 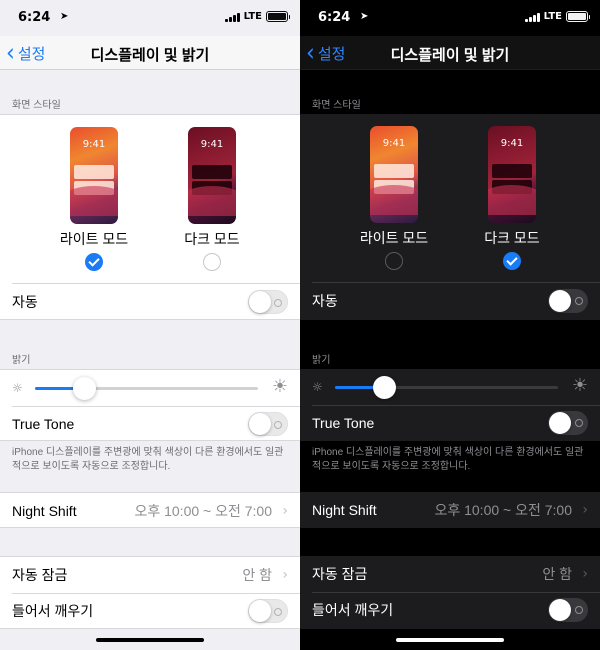 I want to click on dark-mode-radio-checked, so click(x=512, y=261).